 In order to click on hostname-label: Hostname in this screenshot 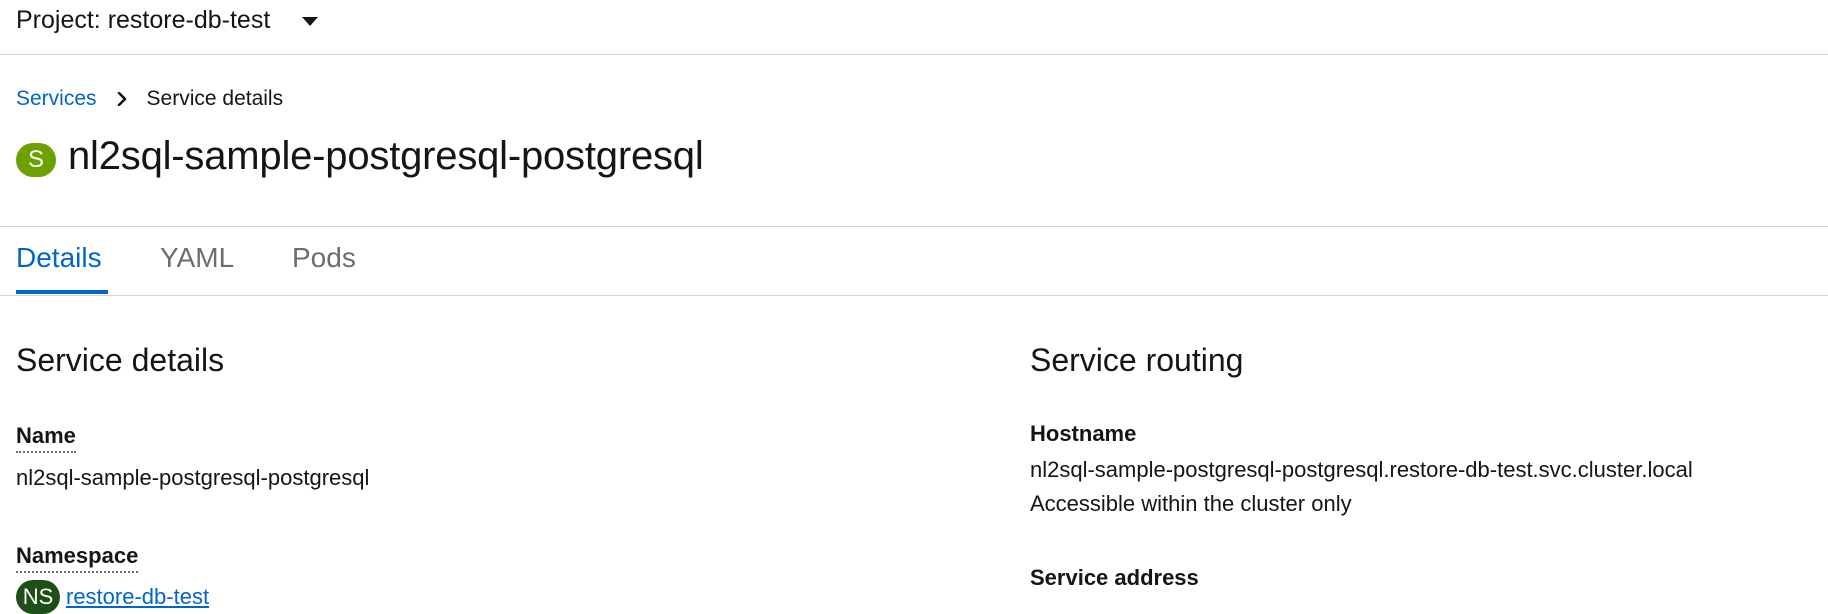, I will do `click(1083, 433)`.